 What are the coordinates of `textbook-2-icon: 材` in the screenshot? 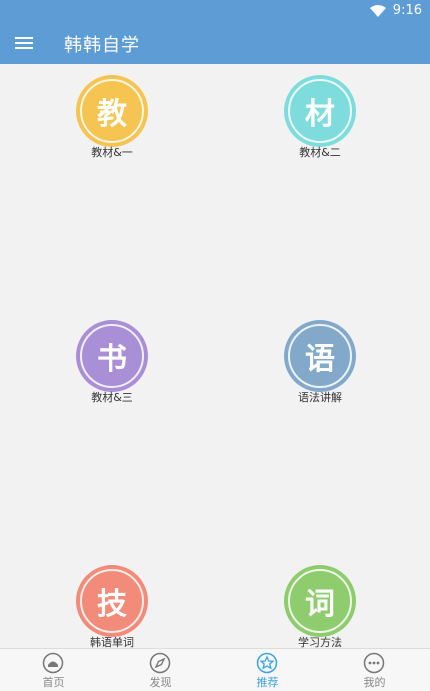 It's located at (320, 111).